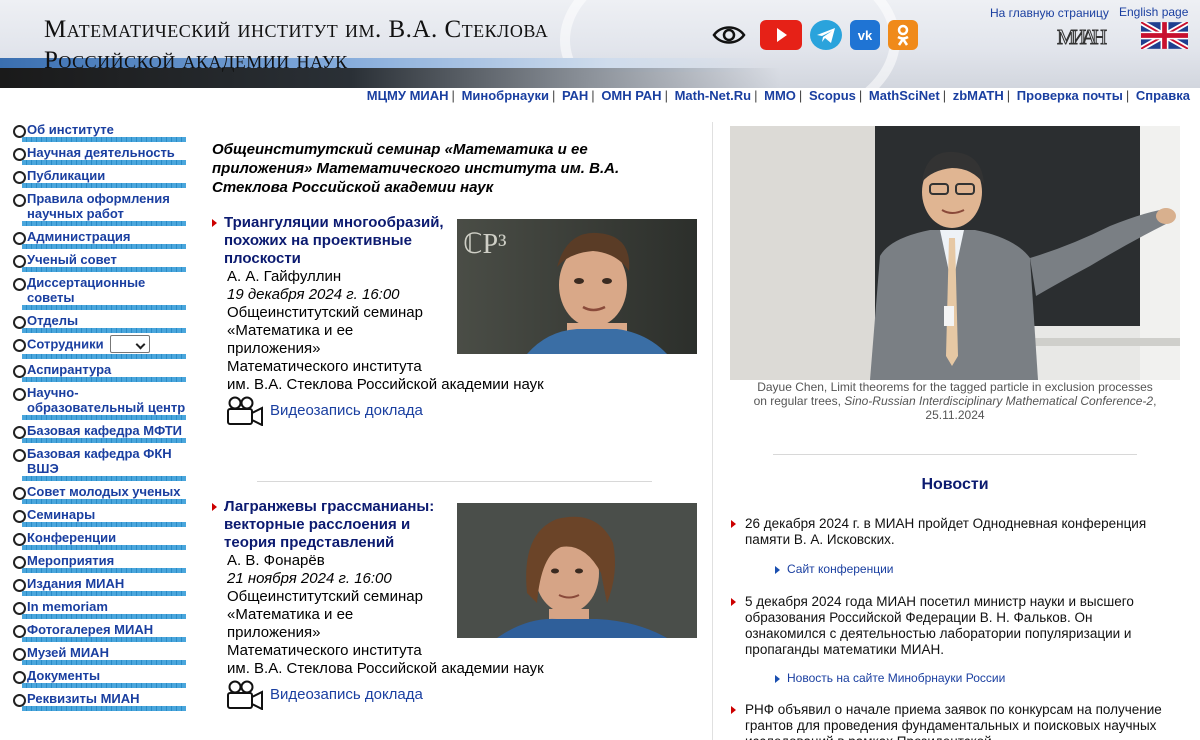 Image resolution: width=1200 pixels, height=740 pixels. Describe the element at coordinates (101, 177) in the screenshot. I see `menu-item-publications: Публикации` at that location.